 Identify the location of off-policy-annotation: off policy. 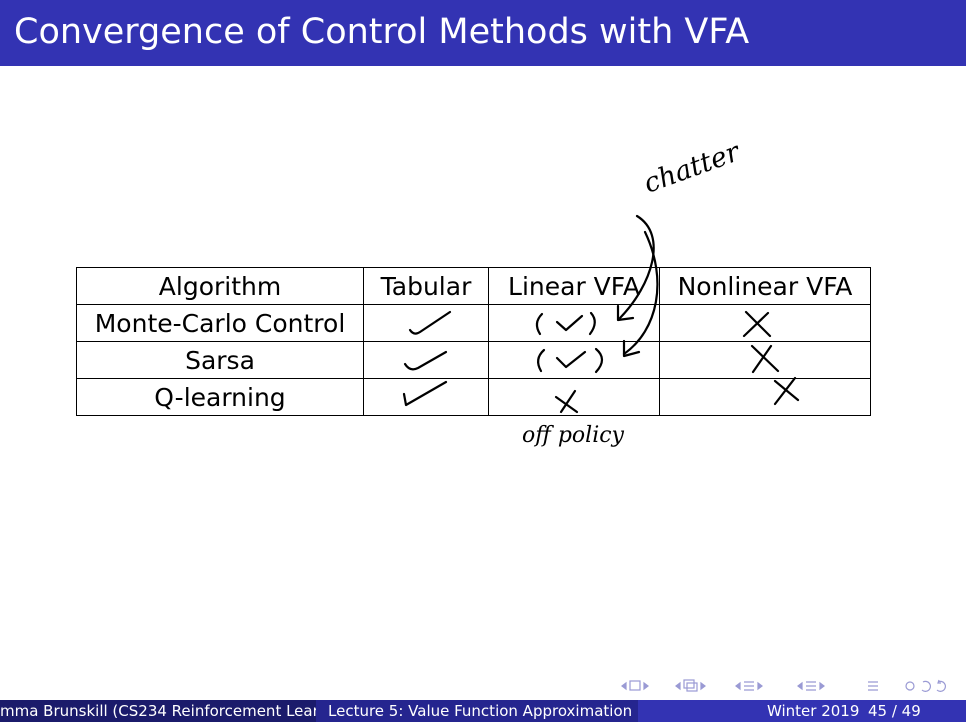
(573, 435).